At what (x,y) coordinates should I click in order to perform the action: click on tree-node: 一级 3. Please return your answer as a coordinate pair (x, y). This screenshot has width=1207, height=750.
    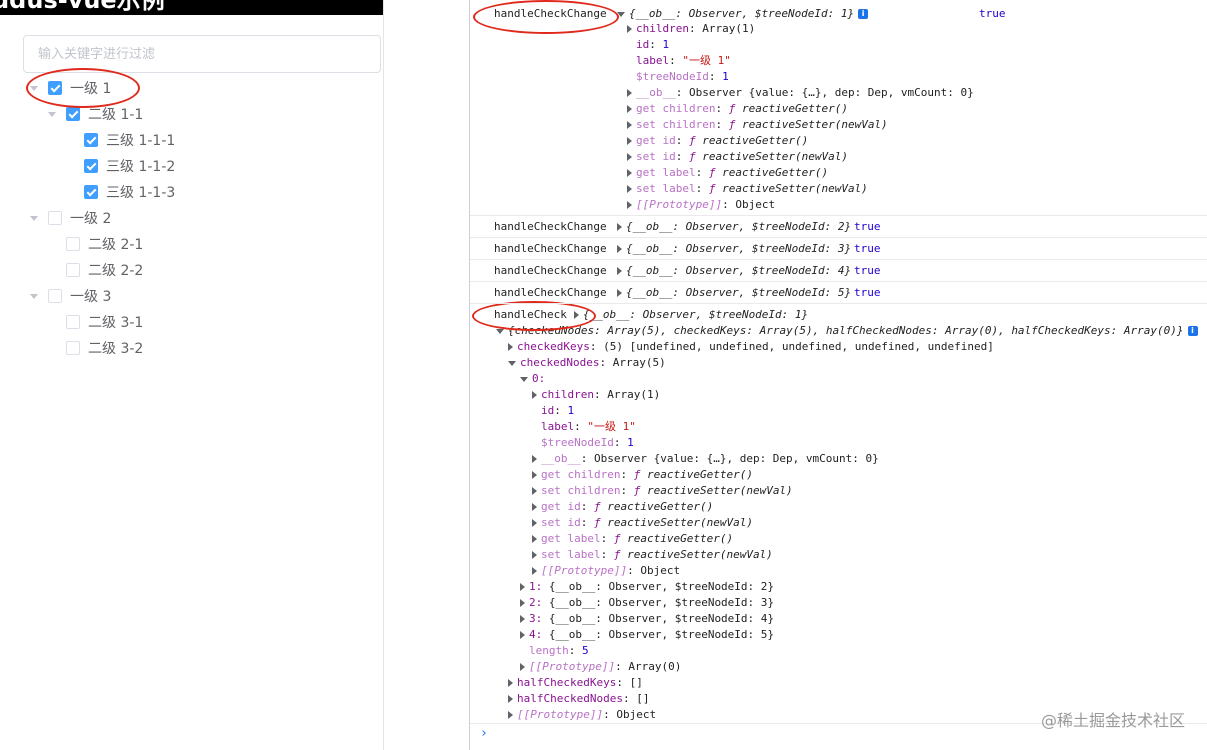
    Looking at the image, I should click on (69, 296).